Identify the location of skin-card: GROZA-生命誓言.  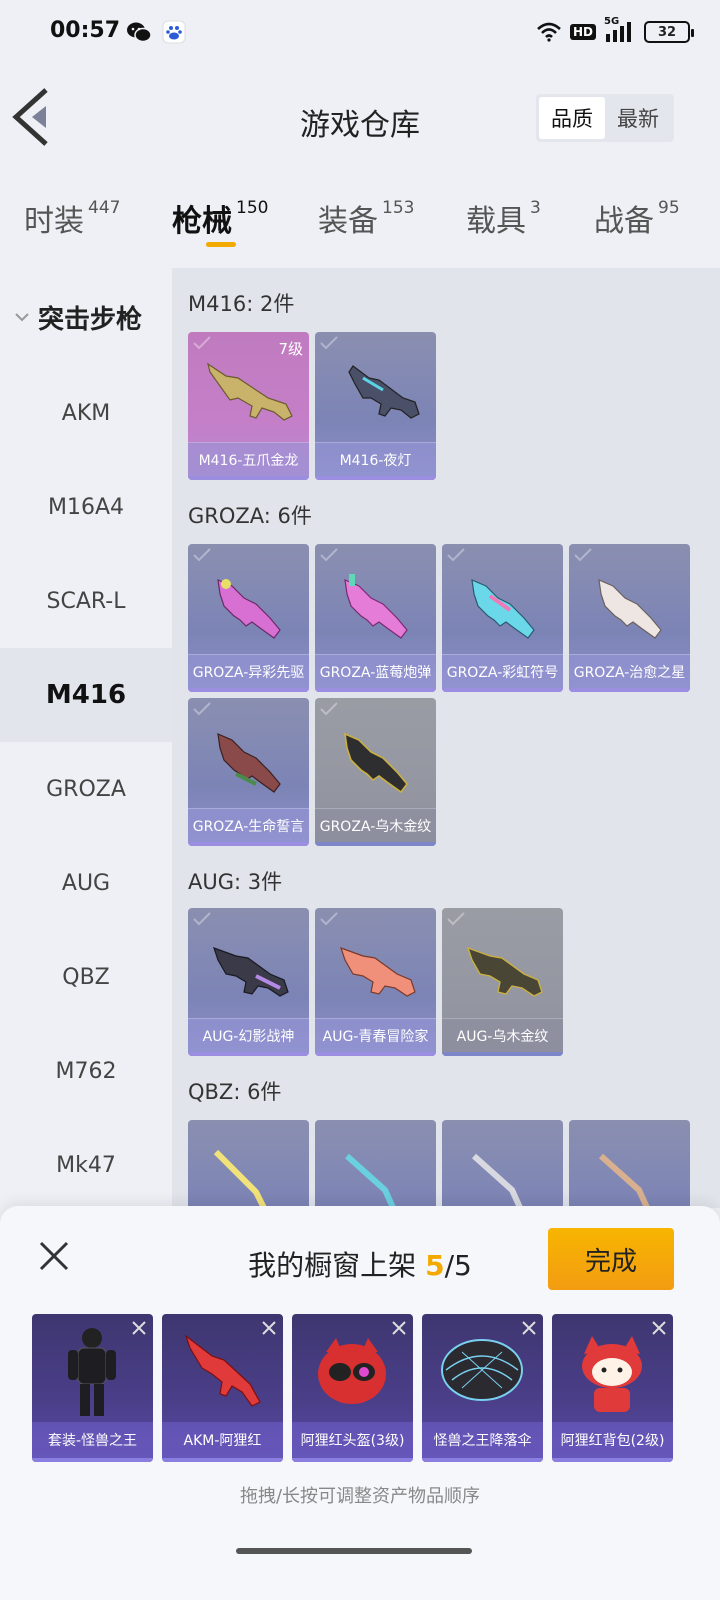
(248, 772).